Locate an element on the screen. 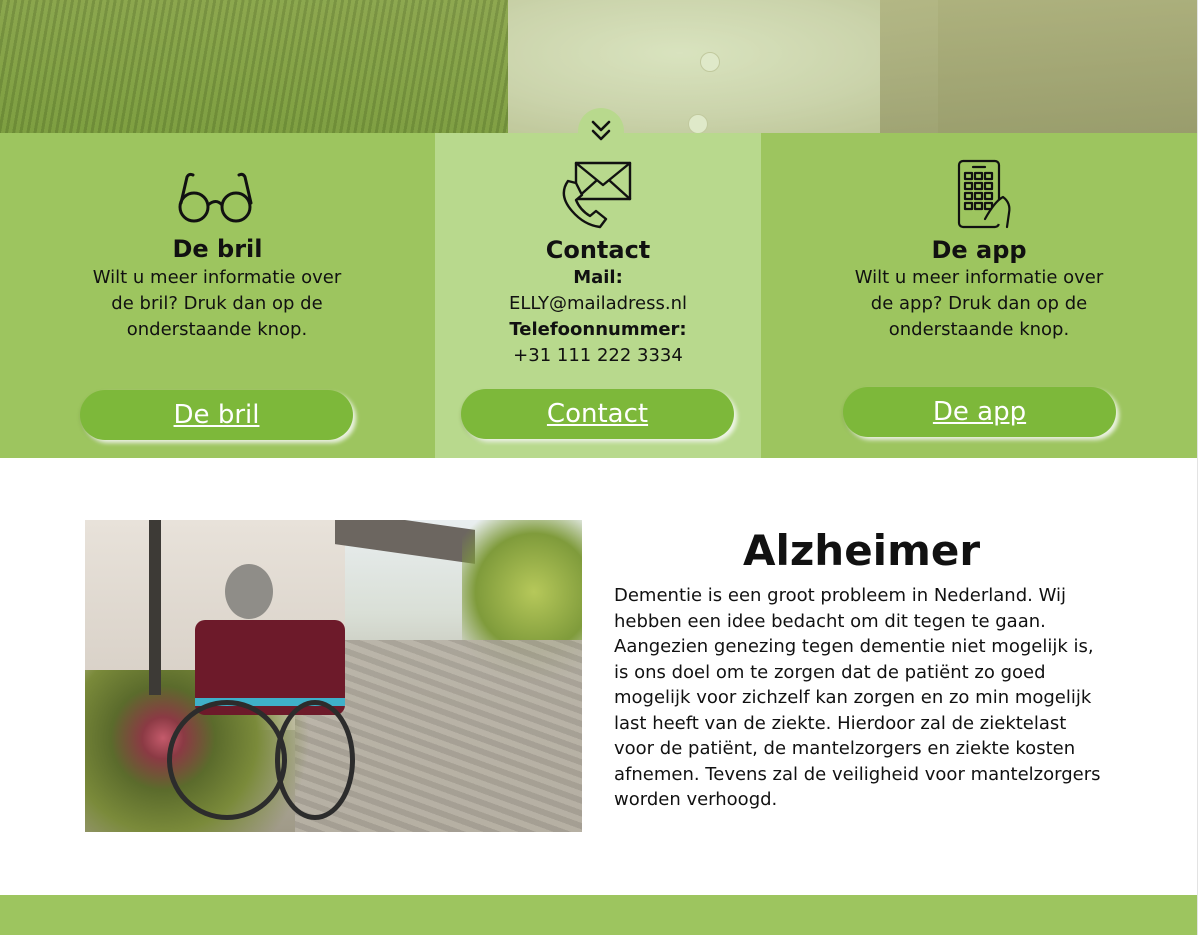 The width and height of the screenshot is (1200, 935). contact-button: Contact is located at coordinates (597, 414).